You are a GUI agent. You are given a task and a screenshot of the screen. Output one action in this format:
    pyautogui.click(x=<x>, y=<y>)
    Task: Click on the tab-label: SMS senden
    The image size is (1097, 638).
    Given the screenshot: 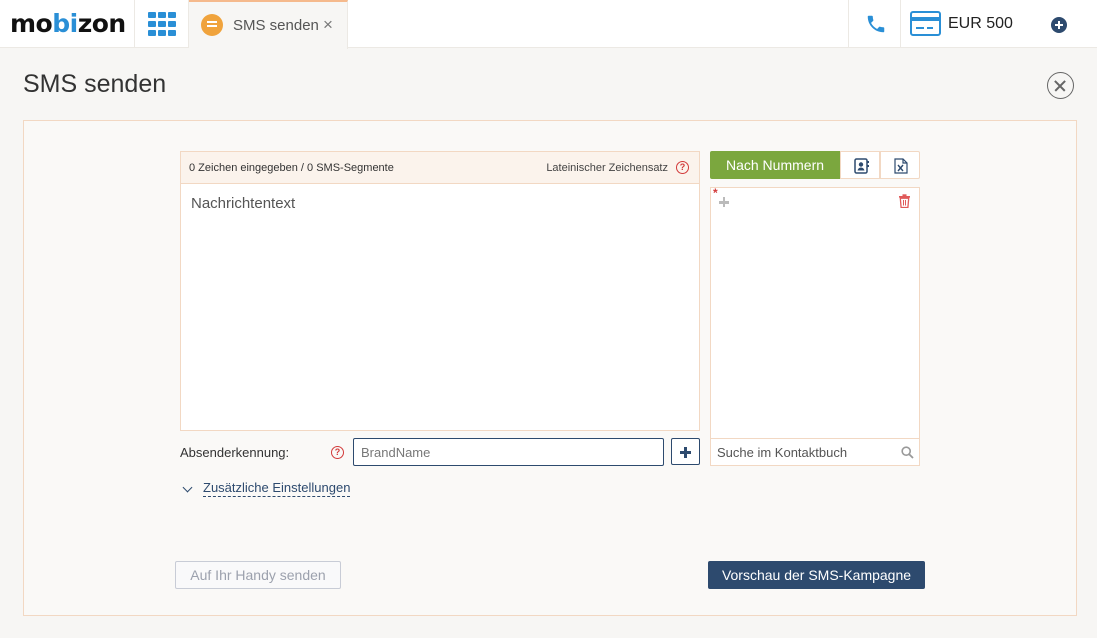 What is the action you would take?
    pyautogui.click(x=276, y=25)
    